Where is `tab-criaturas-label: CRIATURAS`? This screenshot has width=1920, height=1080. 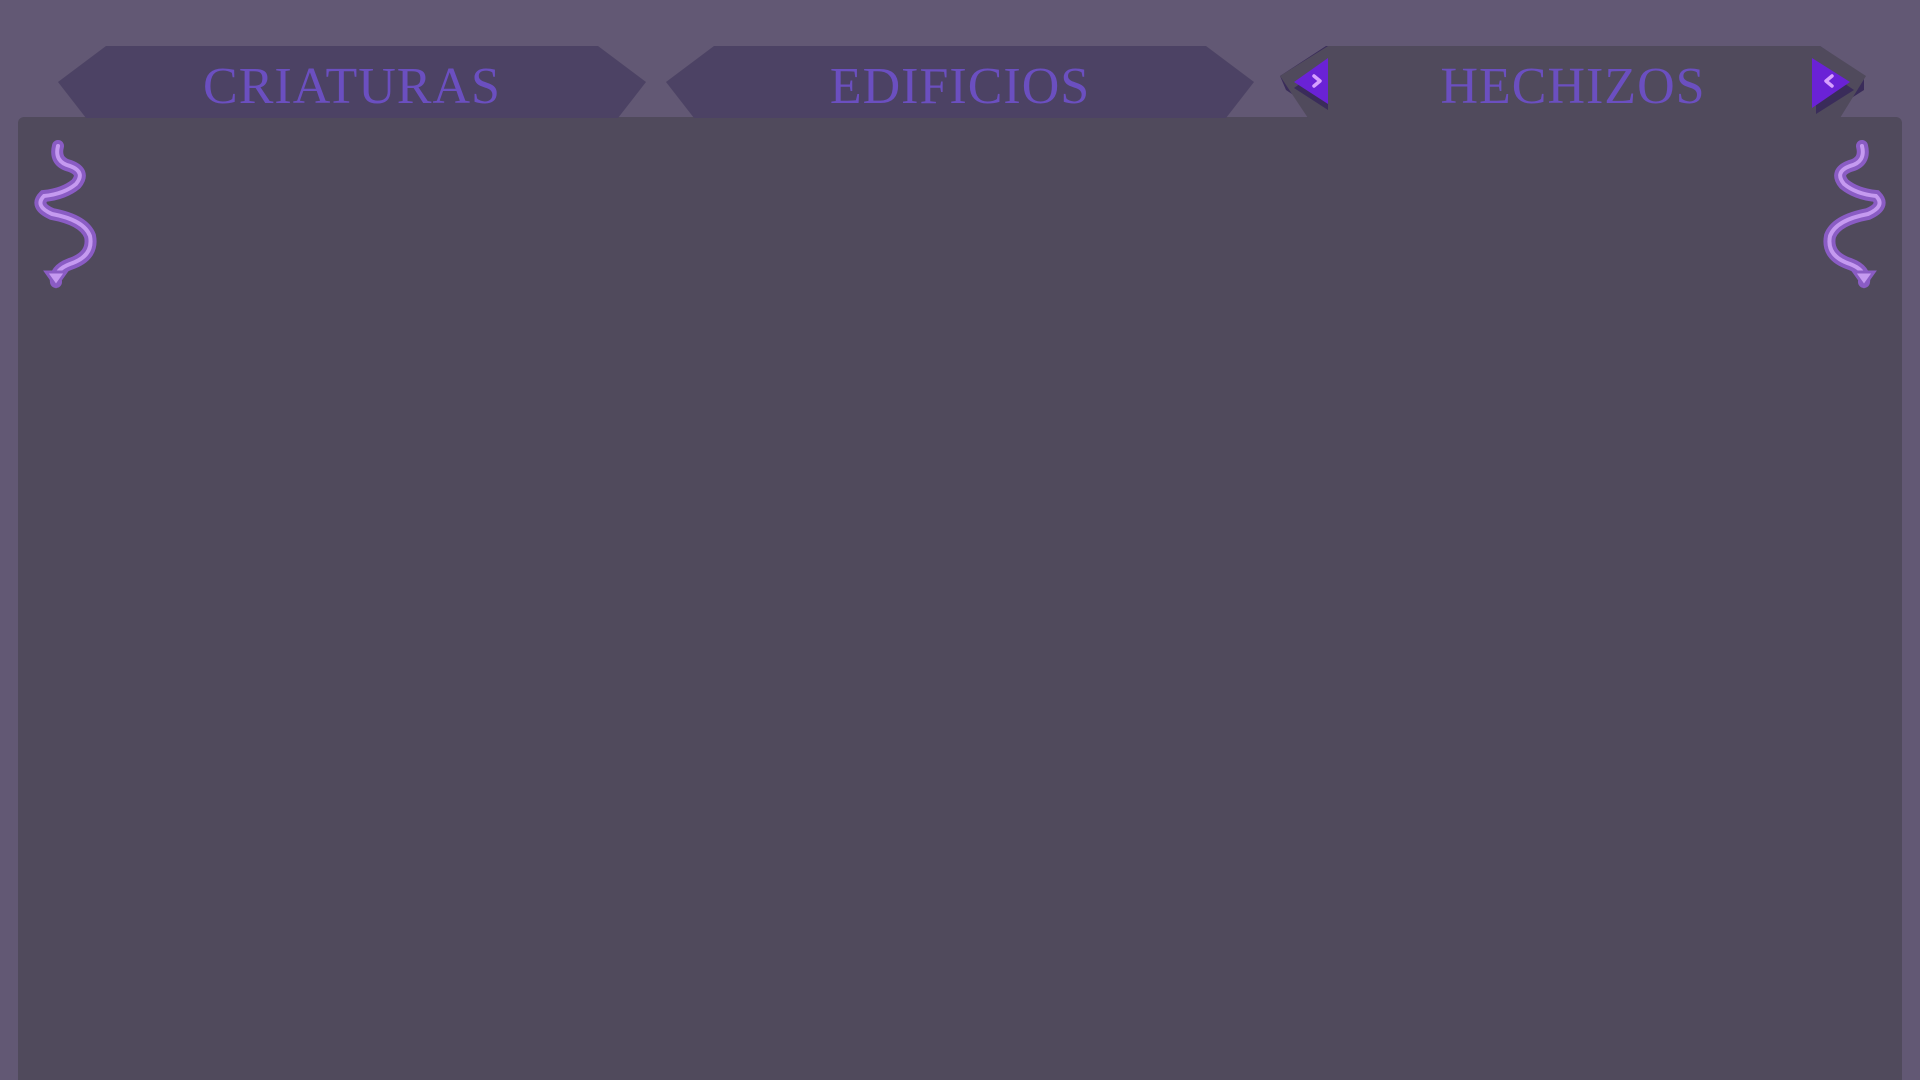 tab-criaturas-label: CRIATURAS is located at coordinates (352, 86).